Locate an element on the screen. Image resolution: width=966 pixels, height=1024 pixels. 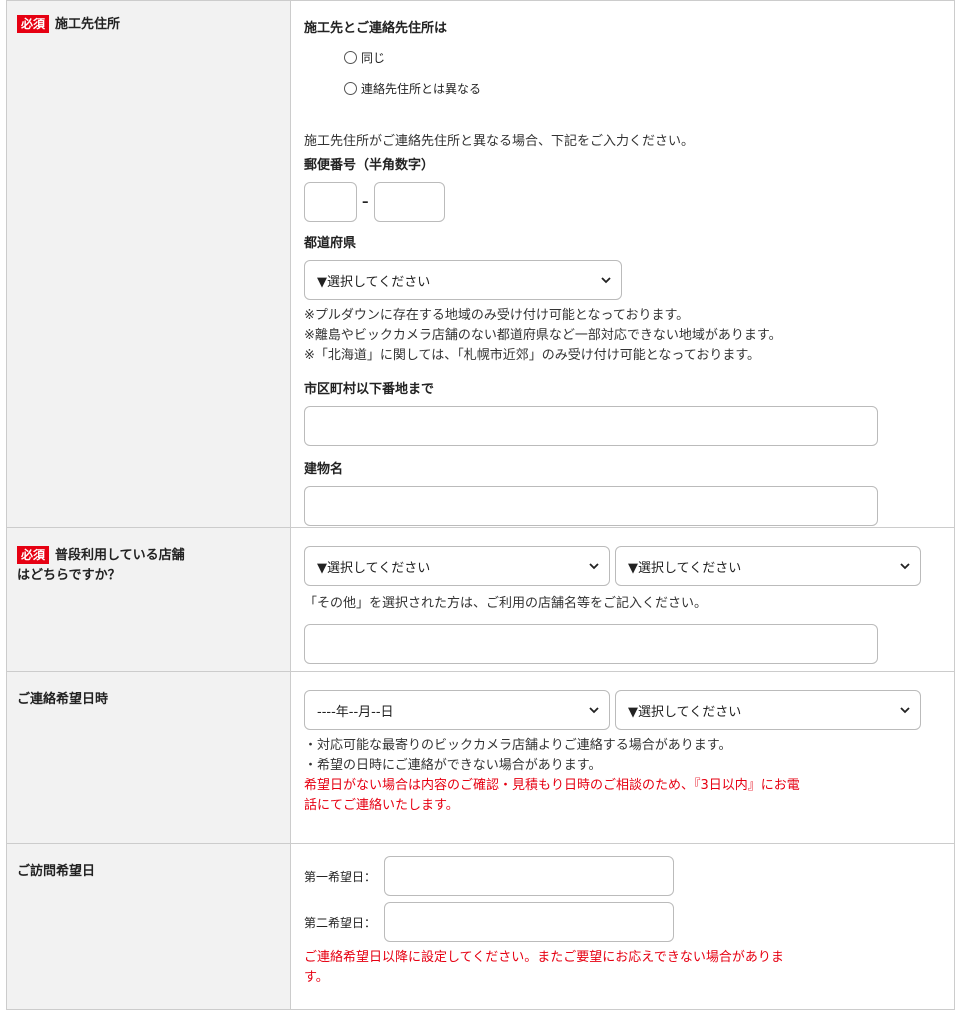
building-label: 建物名 is located at coordinates (324, 469).